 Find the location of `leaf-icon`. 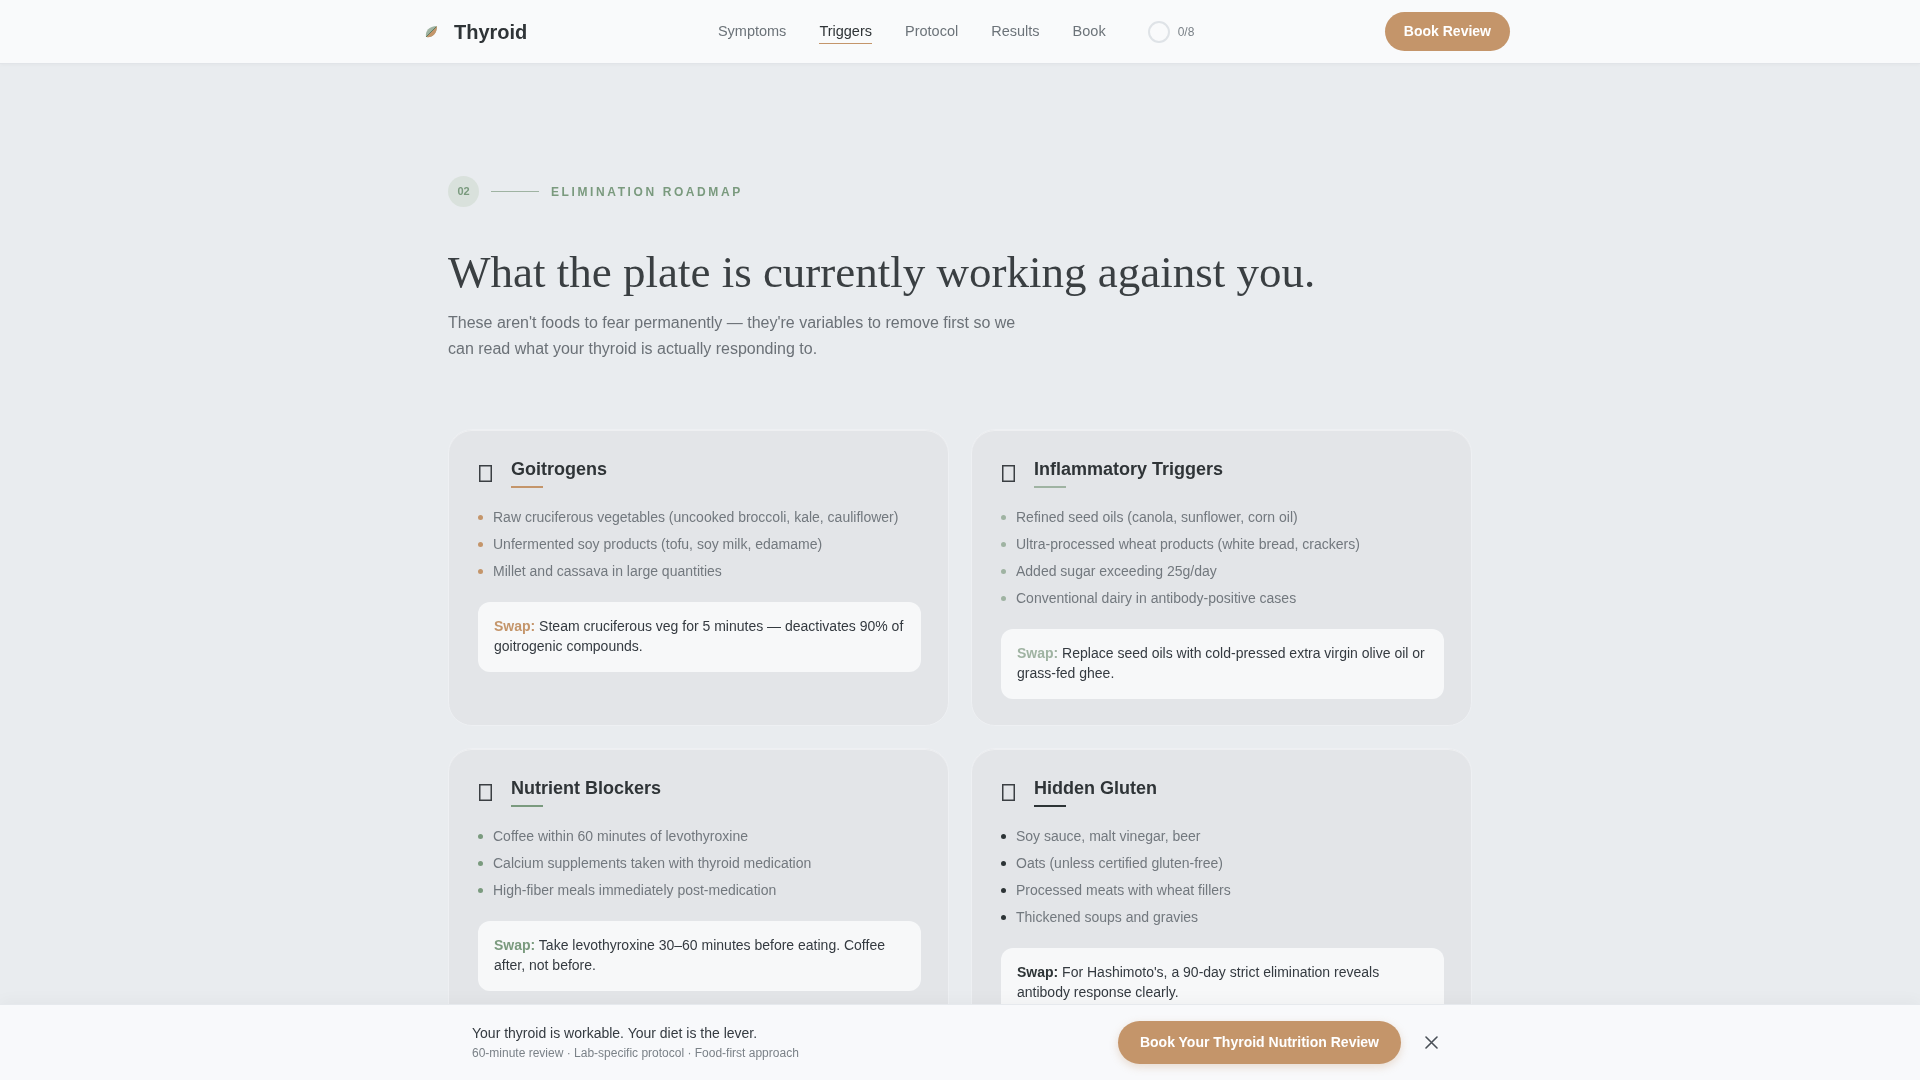

leaf-icon is located at coordinates (431, 31).